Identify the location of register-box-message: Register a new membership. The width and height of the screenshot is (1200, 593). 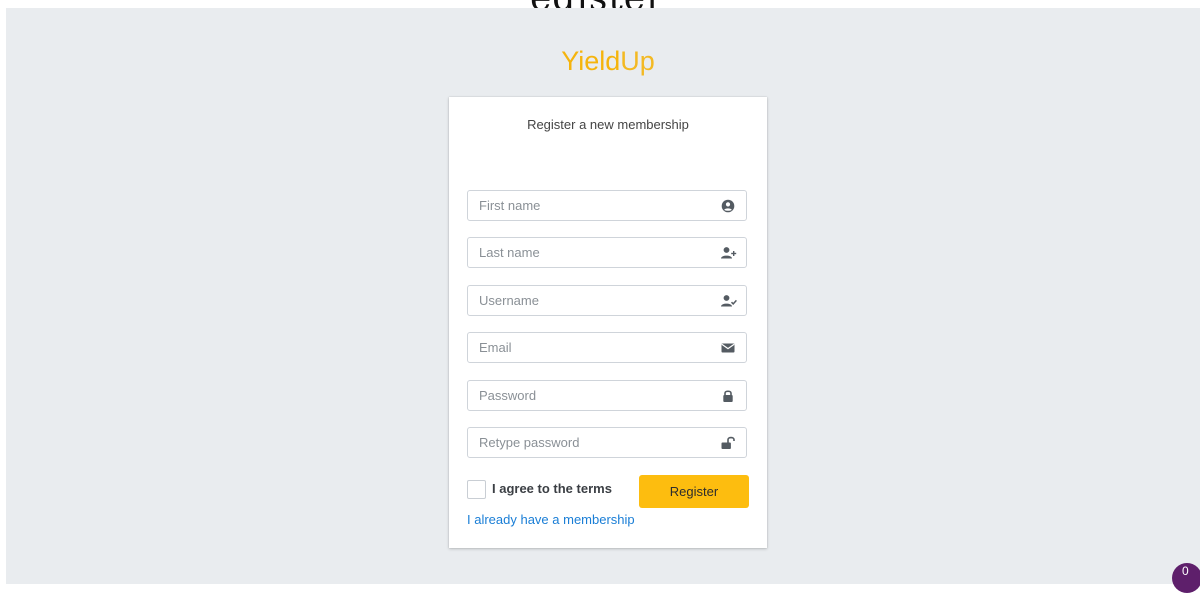
(608, 124).